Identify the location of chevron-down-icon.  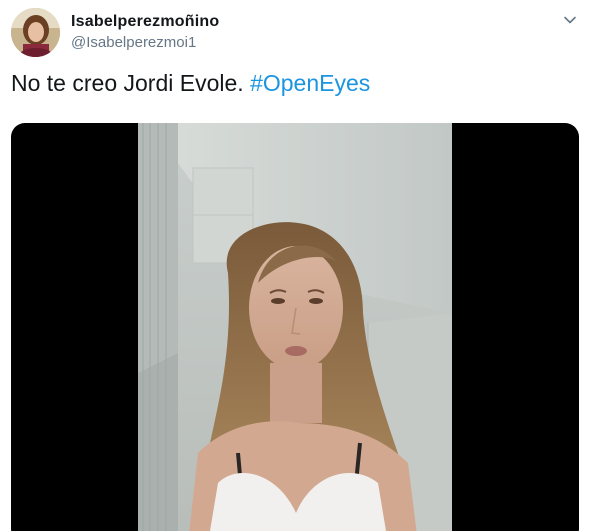
(570, 20).